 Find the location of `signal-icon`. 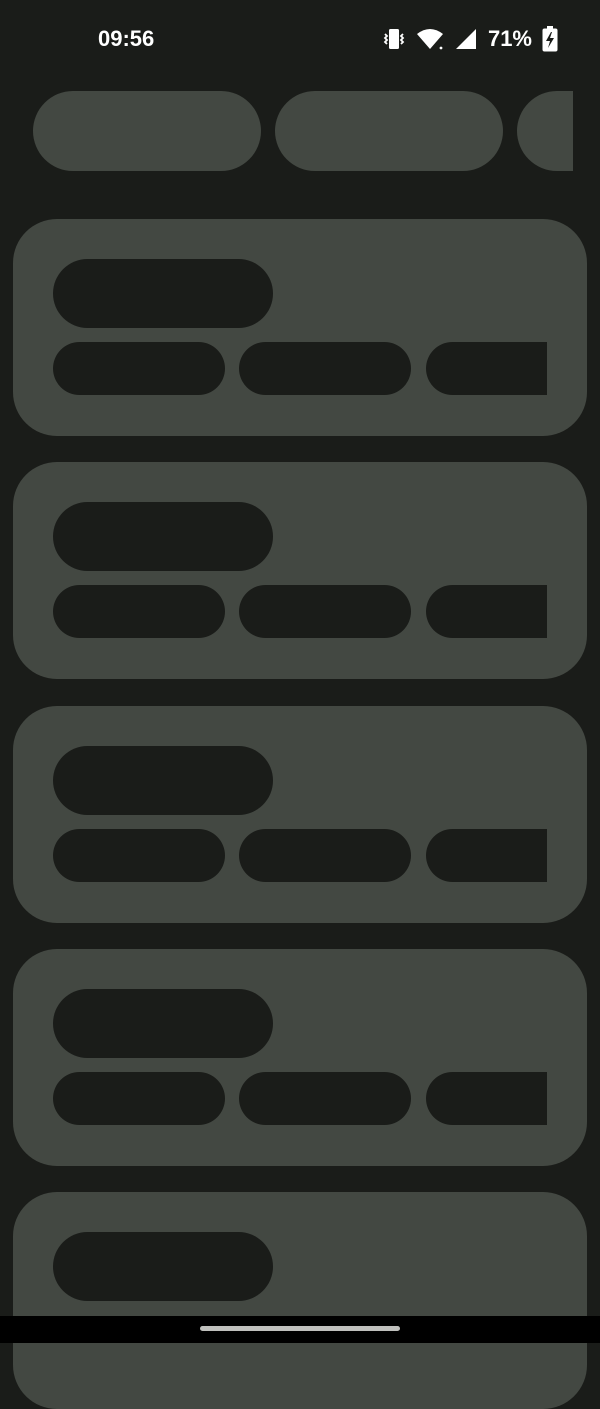

signal-icon is located at coordinates (466, 39).